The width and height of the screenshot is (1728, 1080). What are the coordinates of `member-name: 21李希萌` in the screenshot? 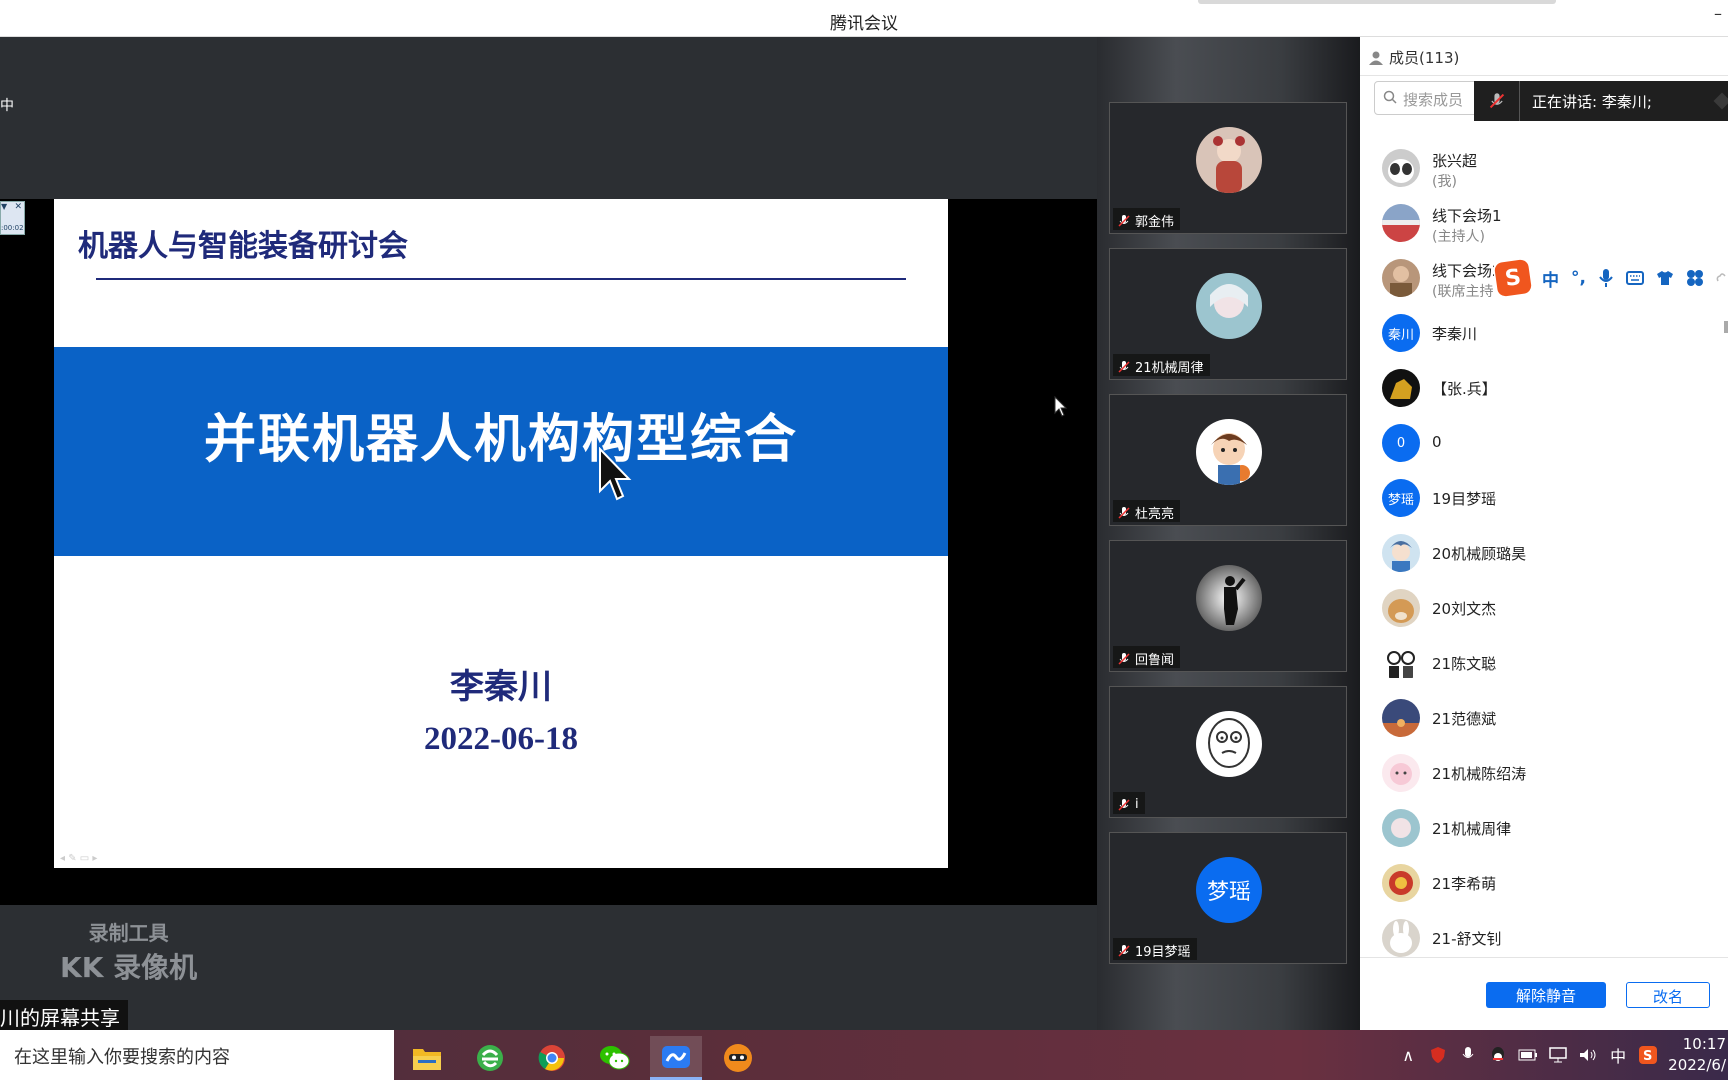 It's located at (1464, 884).